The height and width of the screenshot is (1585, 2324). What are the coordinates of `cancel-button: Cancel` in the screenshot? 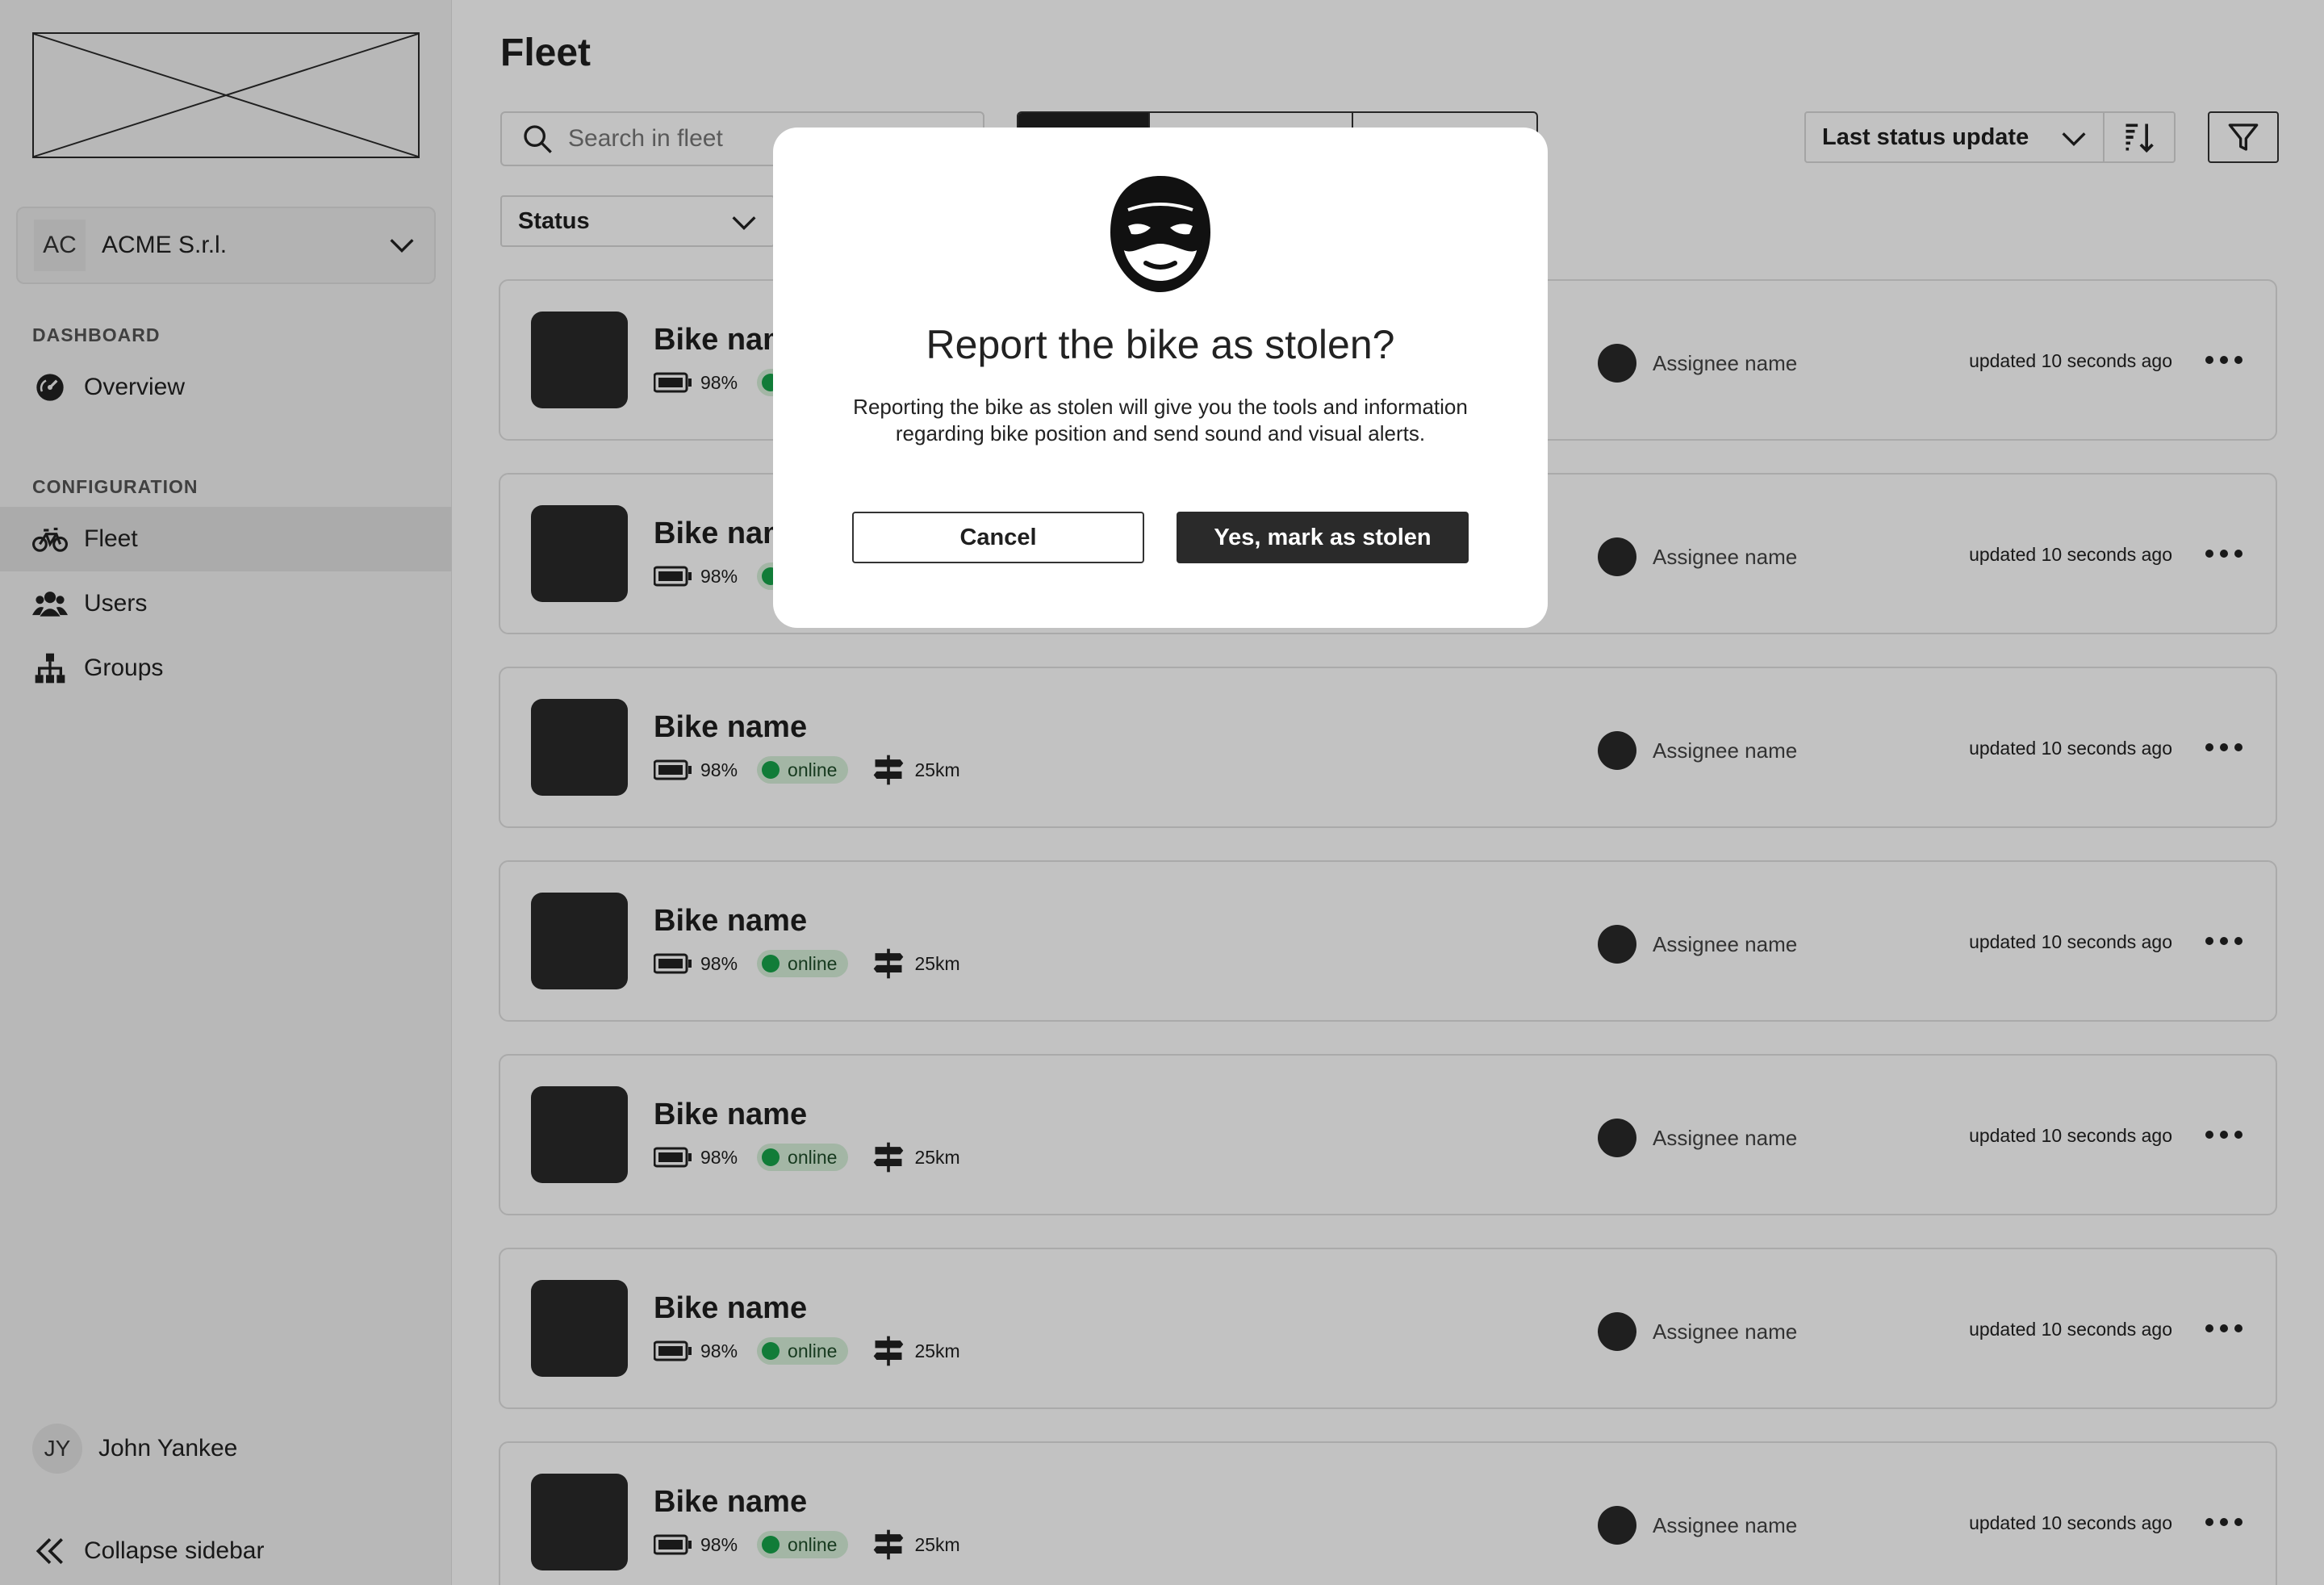 It's located at (998, 537).